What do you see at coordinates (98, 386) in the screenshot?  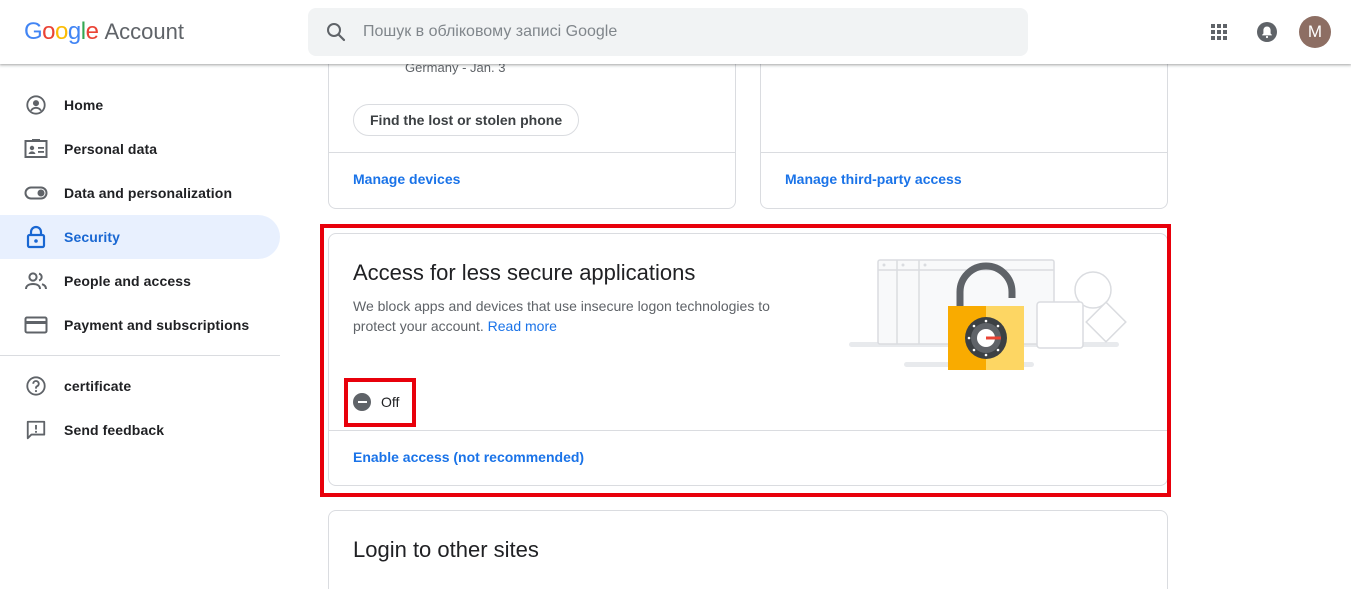 I see `sidebar-item-label: certificate` at bounding box center [98, 386].